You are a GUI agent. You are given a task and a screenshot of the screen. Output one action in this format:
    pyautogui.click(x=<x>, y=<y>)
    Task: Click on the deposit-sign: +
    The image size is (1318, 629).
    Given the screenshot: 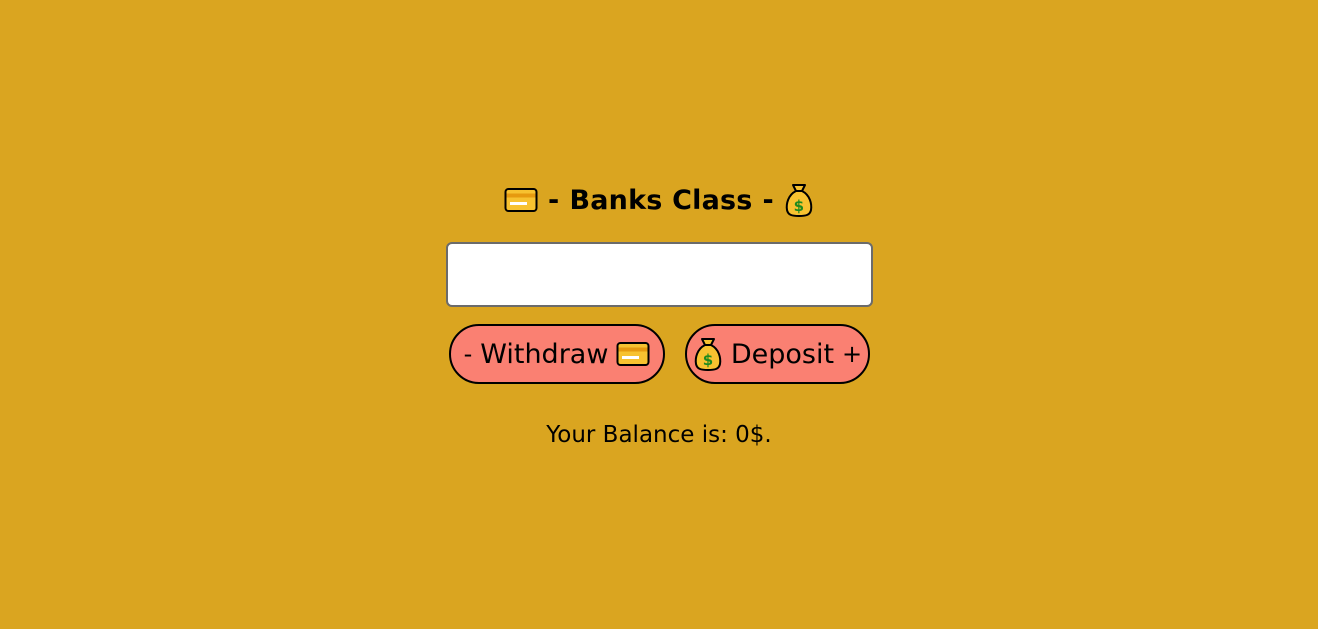 What is the action you would take?
    pyautogui.click(x=852, y=354)
    